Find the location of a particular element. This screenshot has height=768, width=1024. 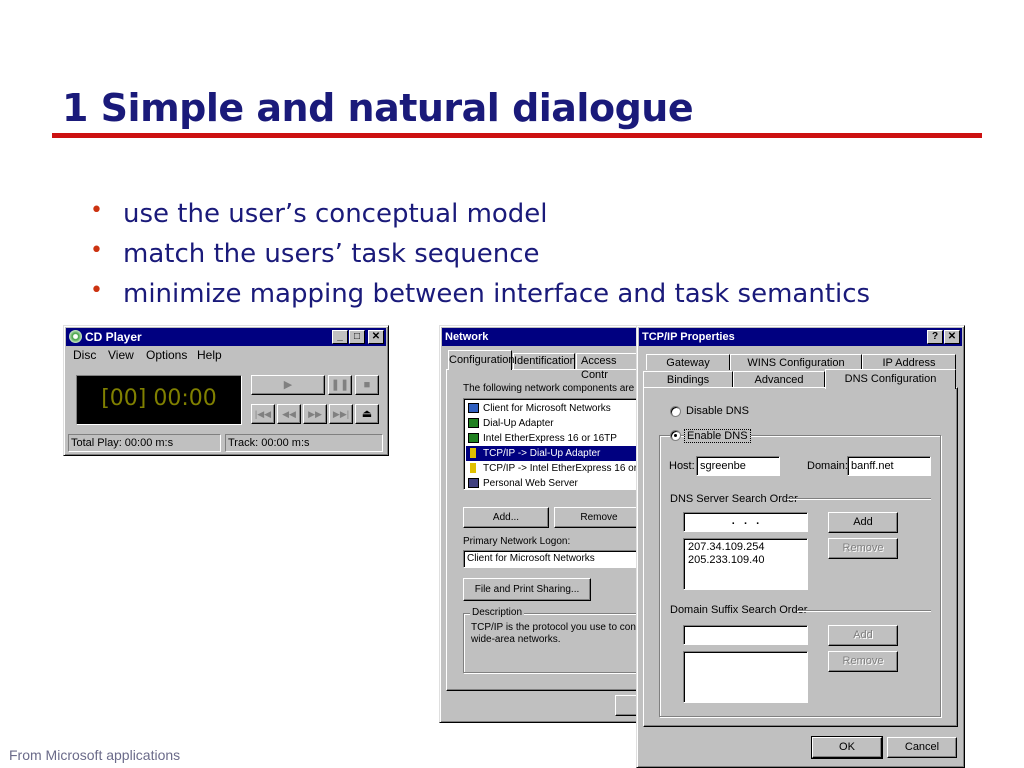

disable-dns-label: Disable DNS is located at coordinates (717, 411).